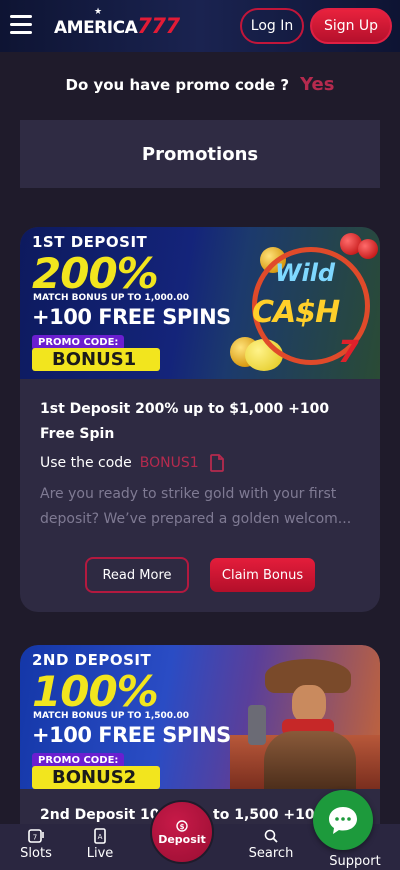  Describe the element at coordinates (317, 84) in the screenshot. I see `promo-code-yes-link: Yes` at that location.